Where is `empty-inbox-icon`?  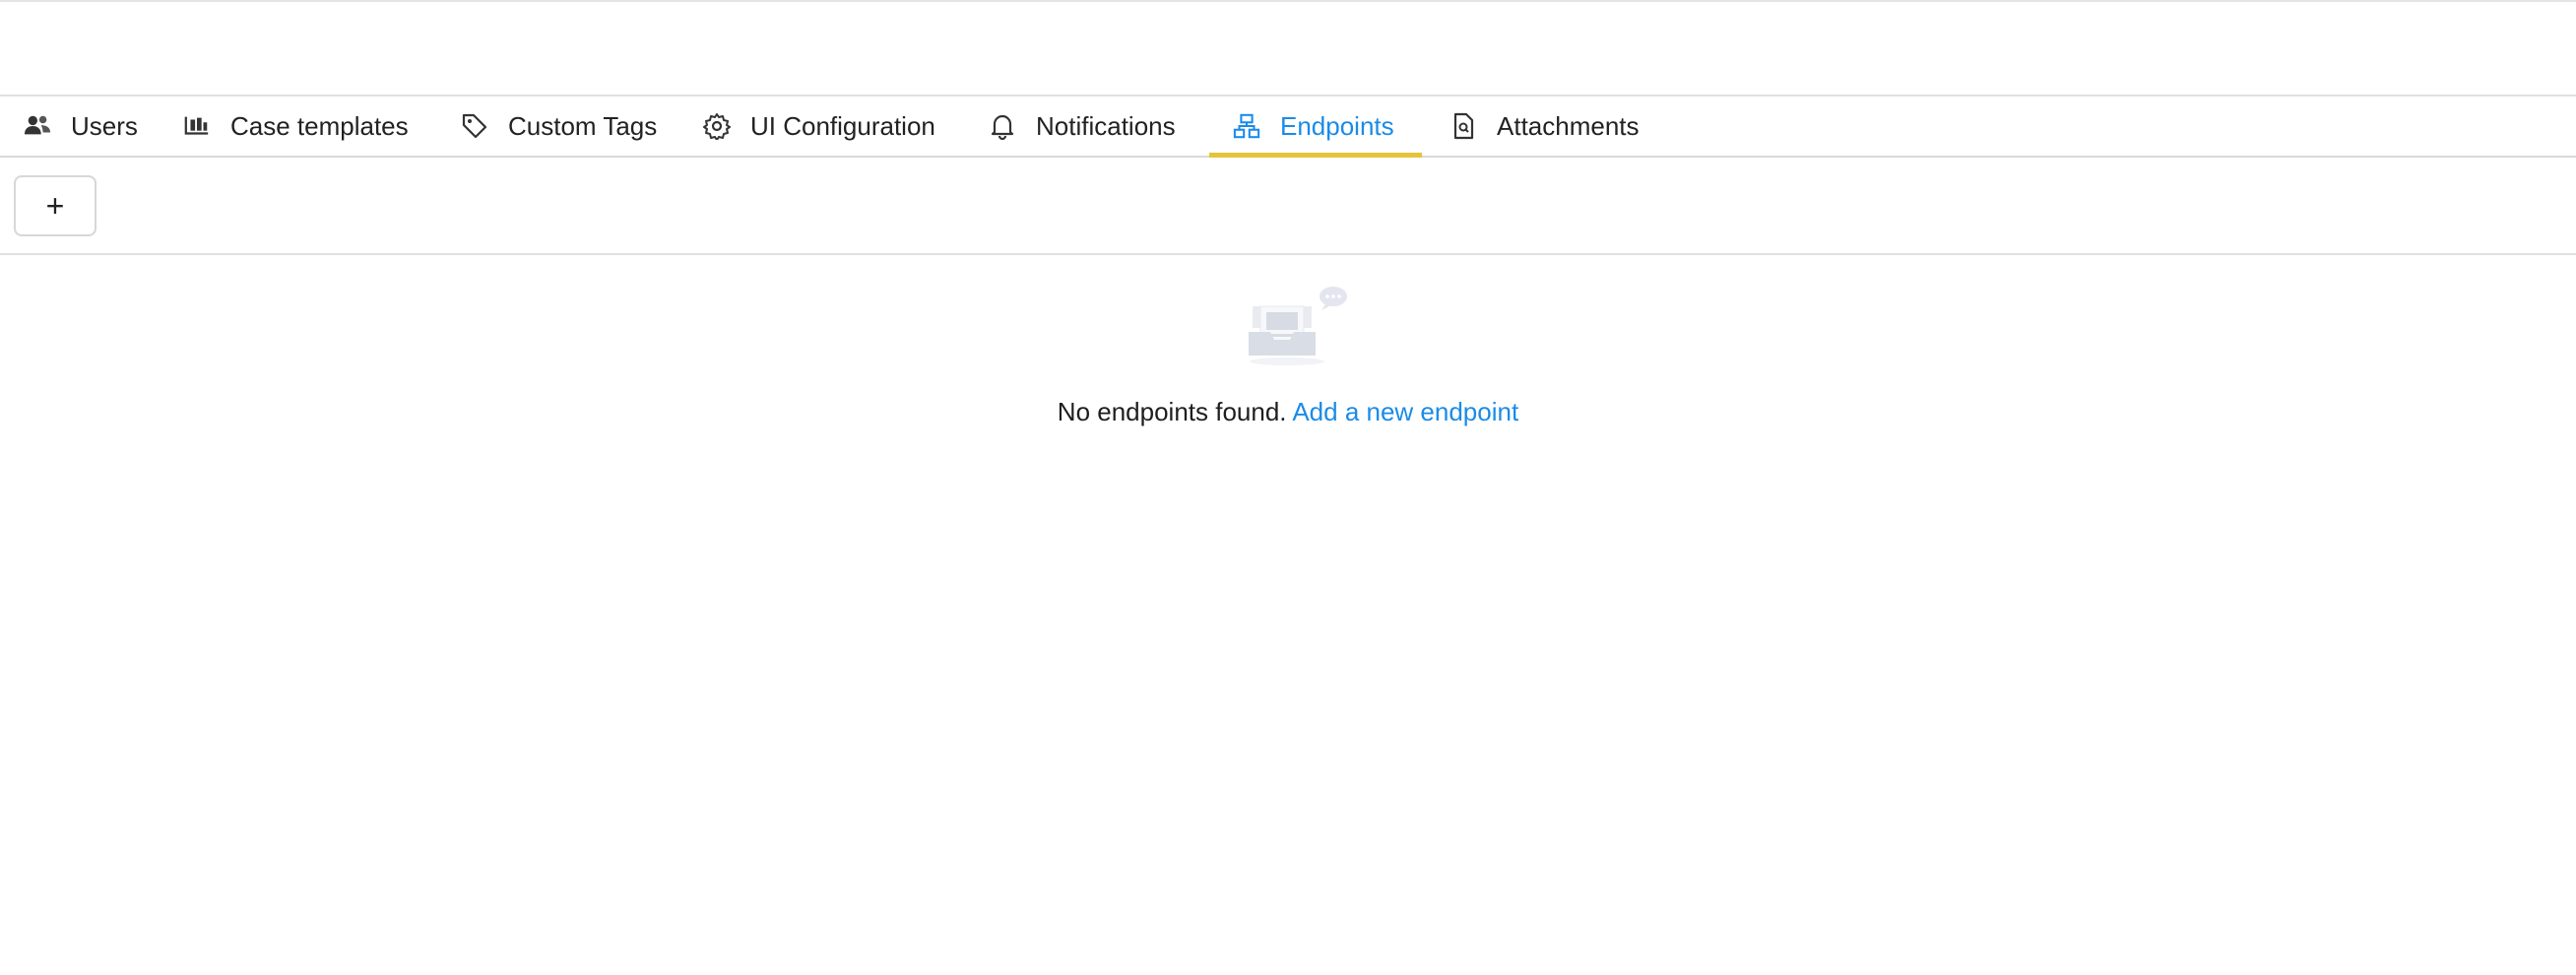 empty-inbox-icon is located at coordinates (1298, 326).